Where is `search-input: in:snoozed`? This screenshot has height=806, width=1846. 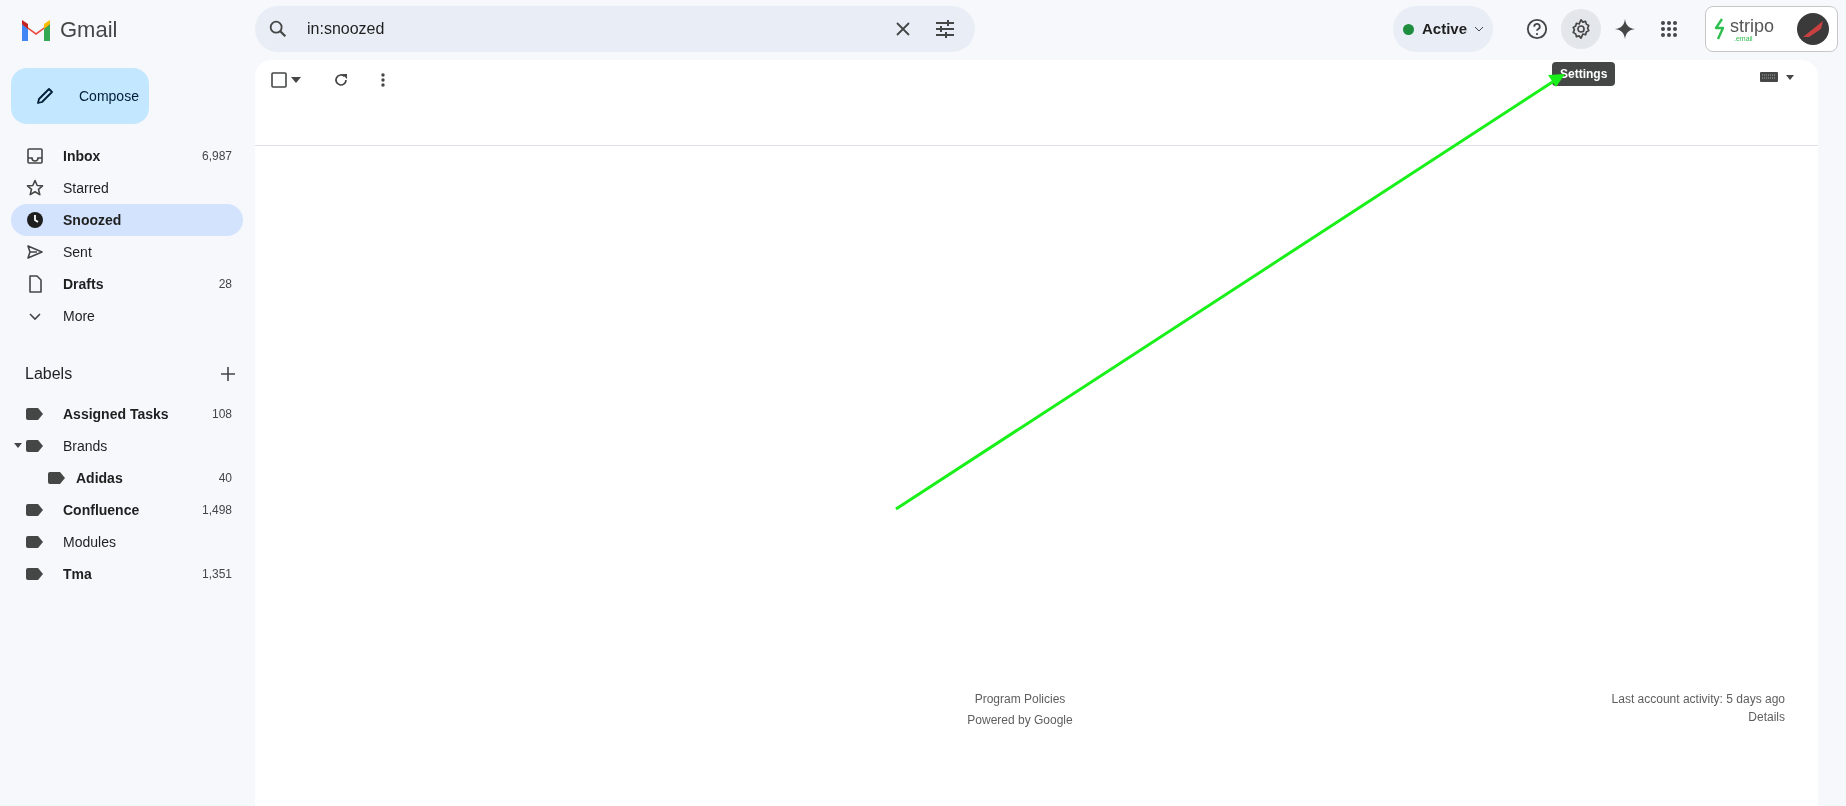 search-input: in:snoozed is located at coordinates (600, 29).